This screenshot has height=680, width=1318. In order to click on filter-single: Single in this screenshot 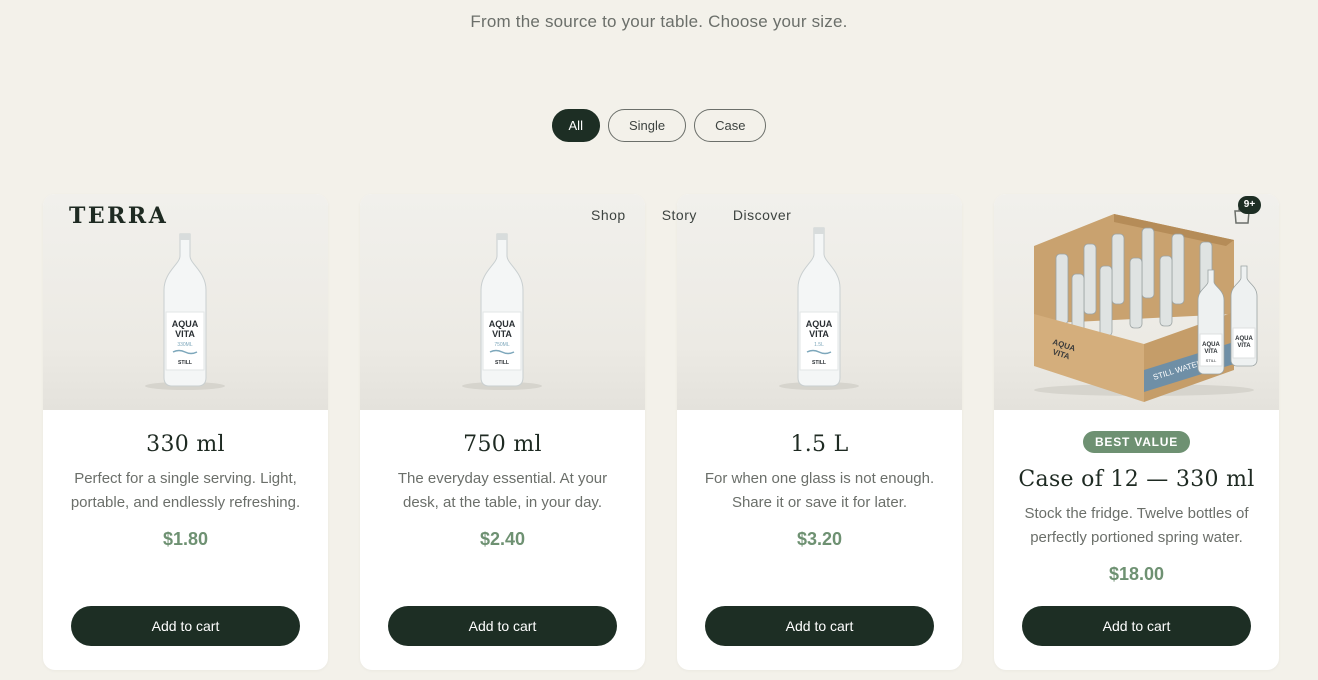, I will do `click(647, 125)`.